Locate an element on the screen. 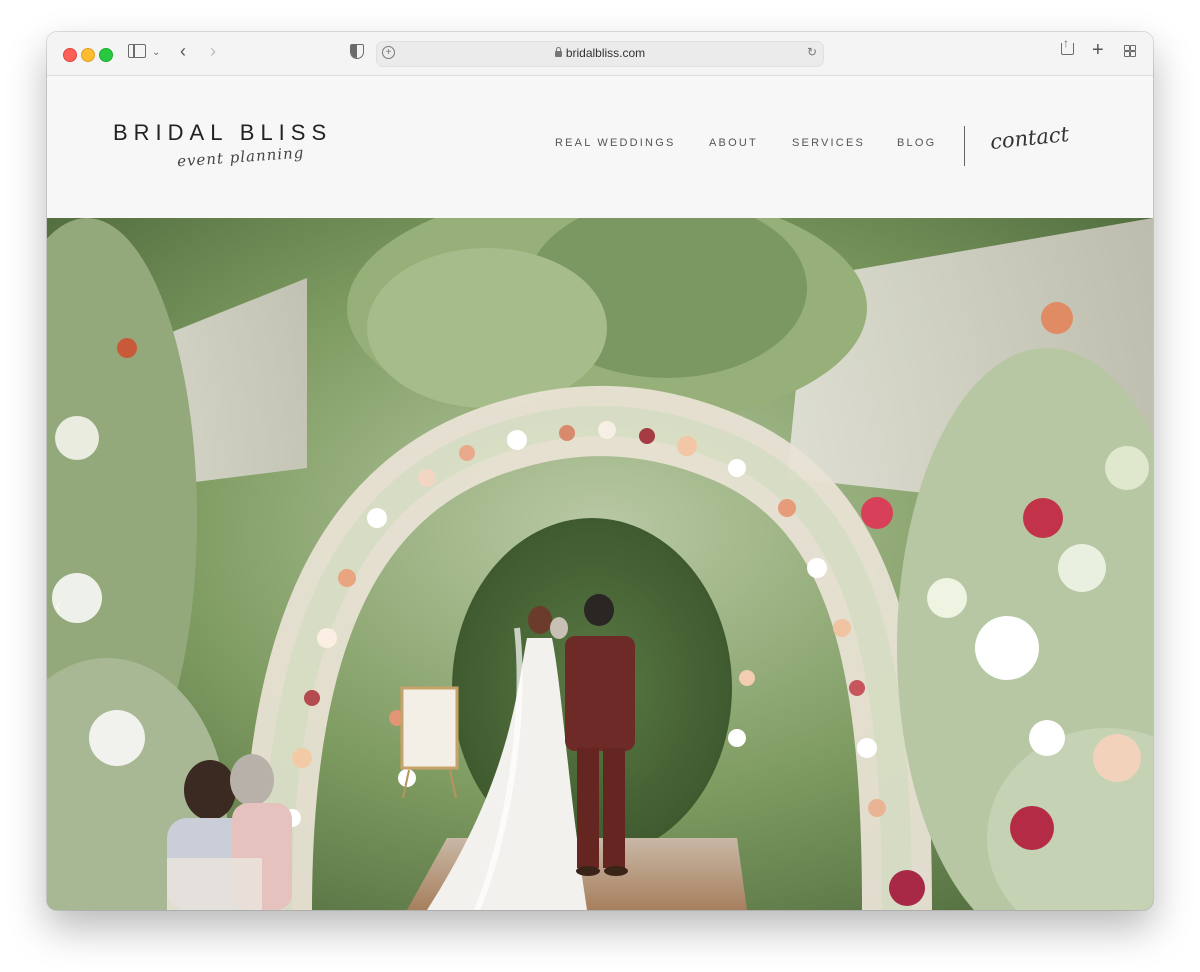 The height and width of the screenshot is (972, 1200). chevron-down-icon: ⌄ is located at coordinates (156, 53).